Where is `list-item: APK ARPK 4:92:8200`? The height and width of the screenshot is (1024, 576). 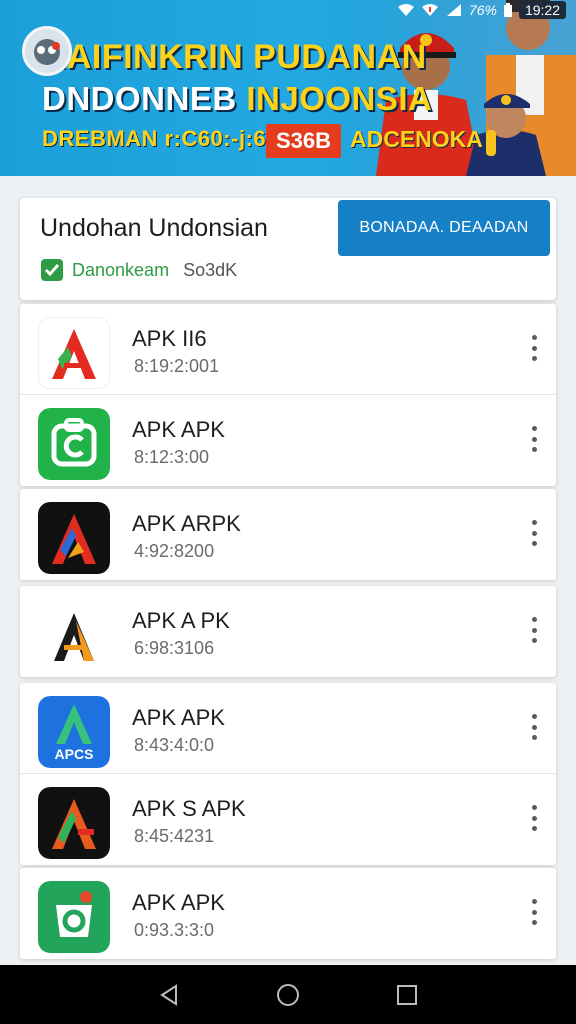 list-item: APK ARPK 4:92:8200 is located at coordinates (288, 534).